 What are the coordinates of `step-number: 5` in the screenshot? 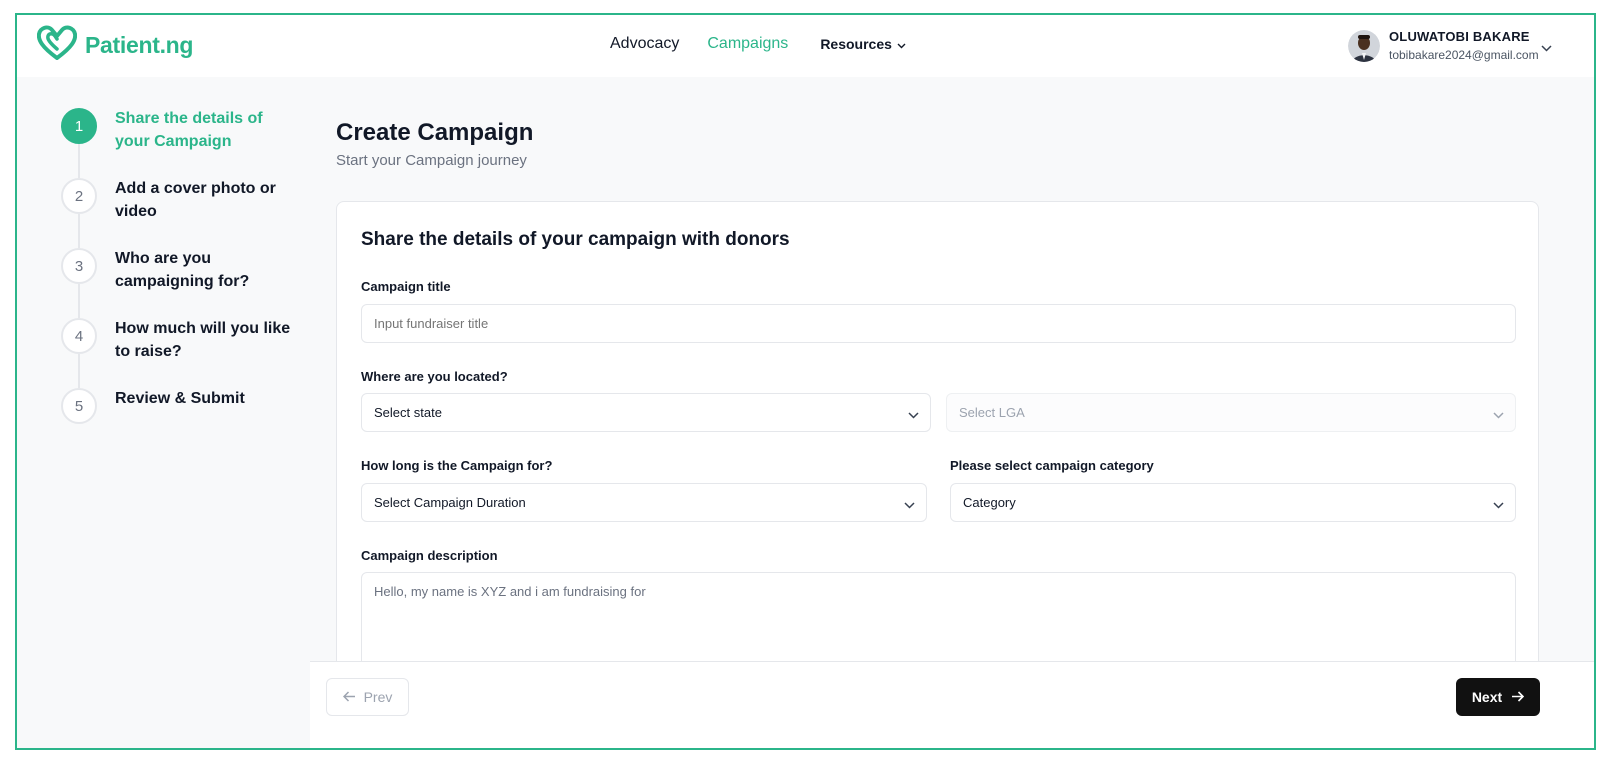 It's located at (79, 406).